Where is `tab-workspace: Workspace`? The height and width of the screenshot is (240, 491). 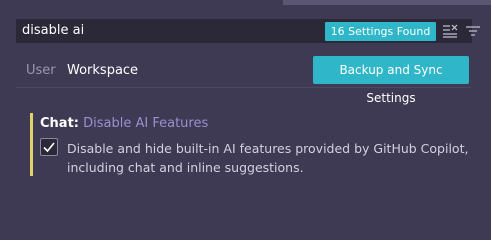
tab-workspace: Workspace is located at coordinates (102, 71).